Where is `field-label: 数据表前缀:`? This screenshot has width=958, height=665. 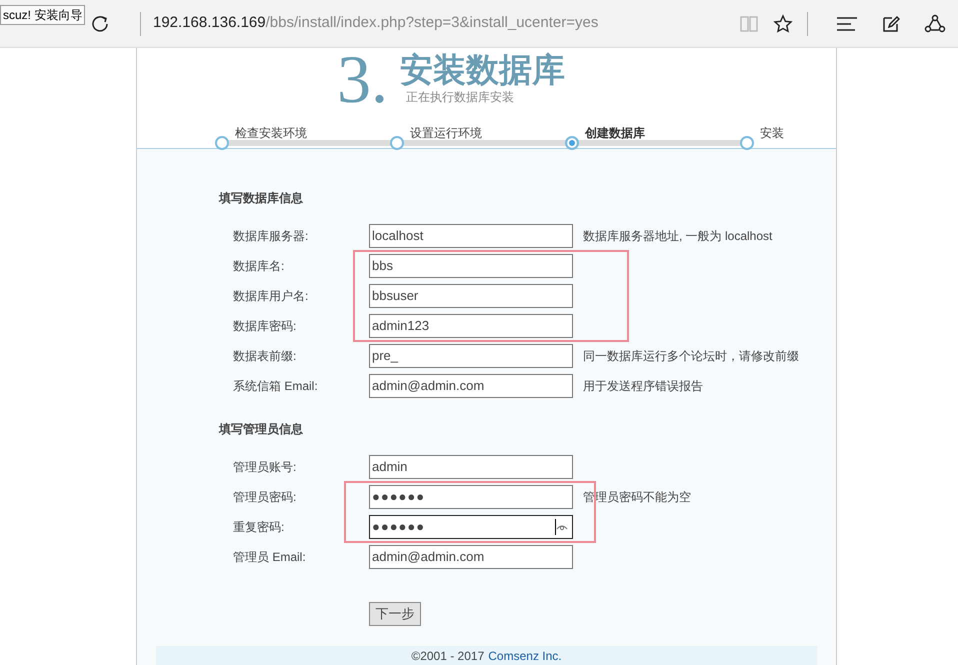 field-label: 数据表前缀: is located at coordinates (265, 356).